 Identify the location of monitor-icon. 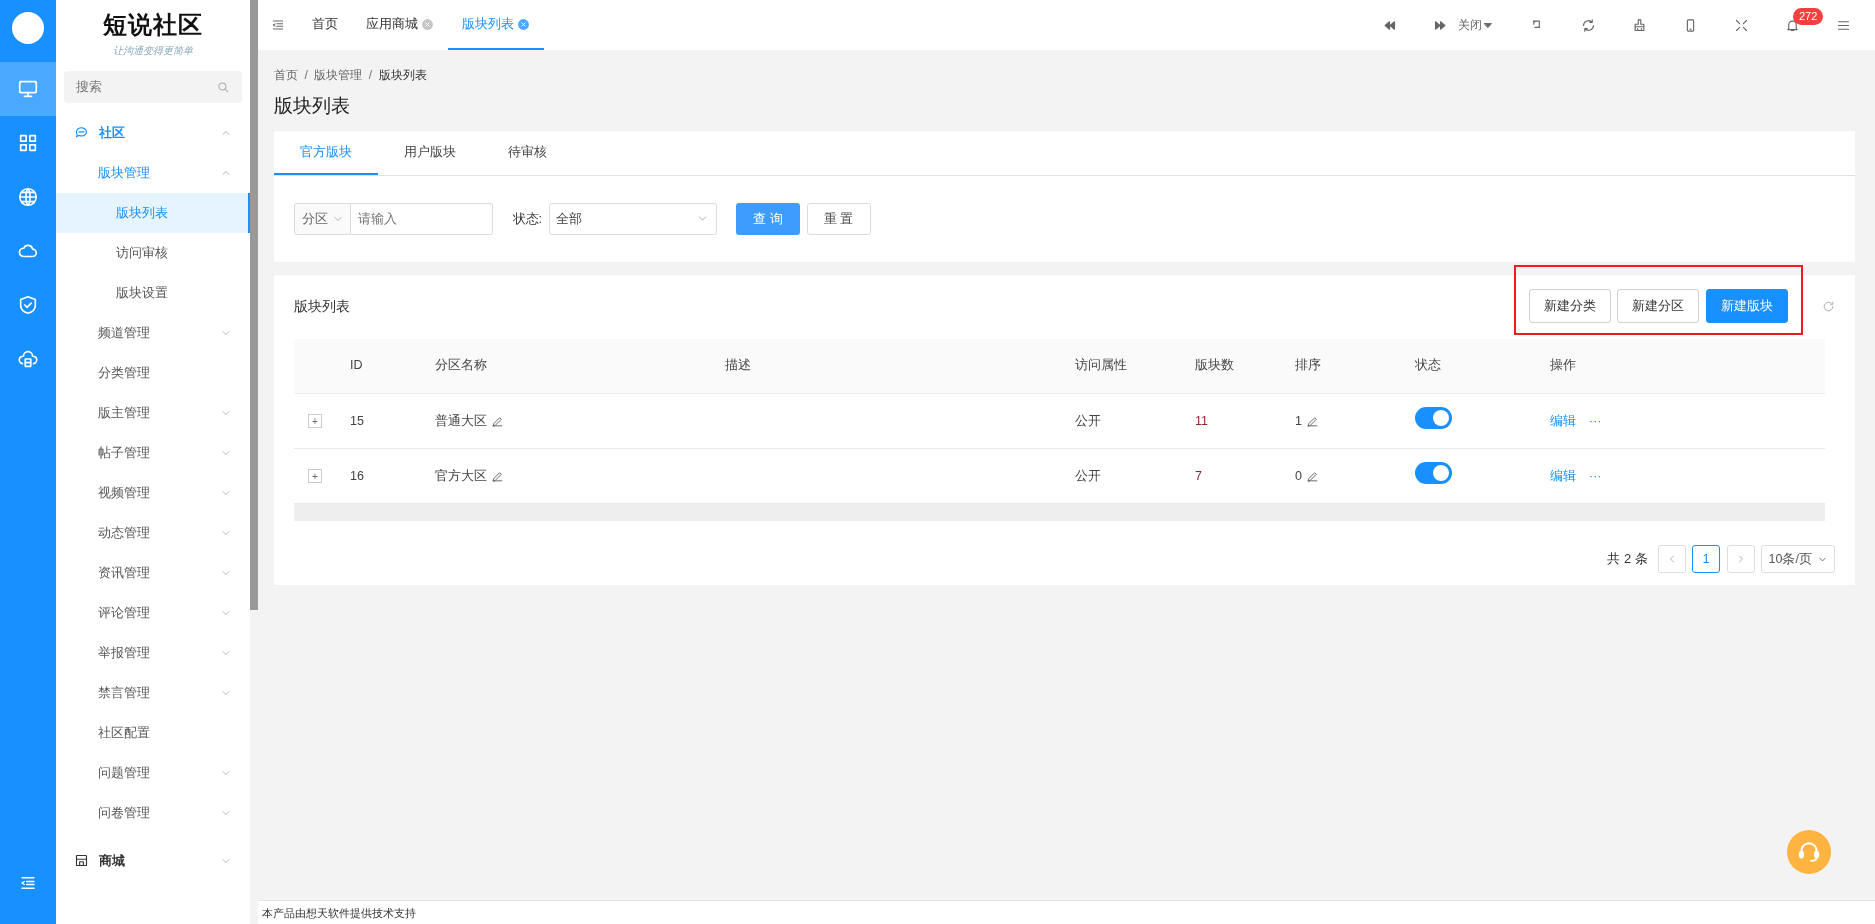
(28, 89).